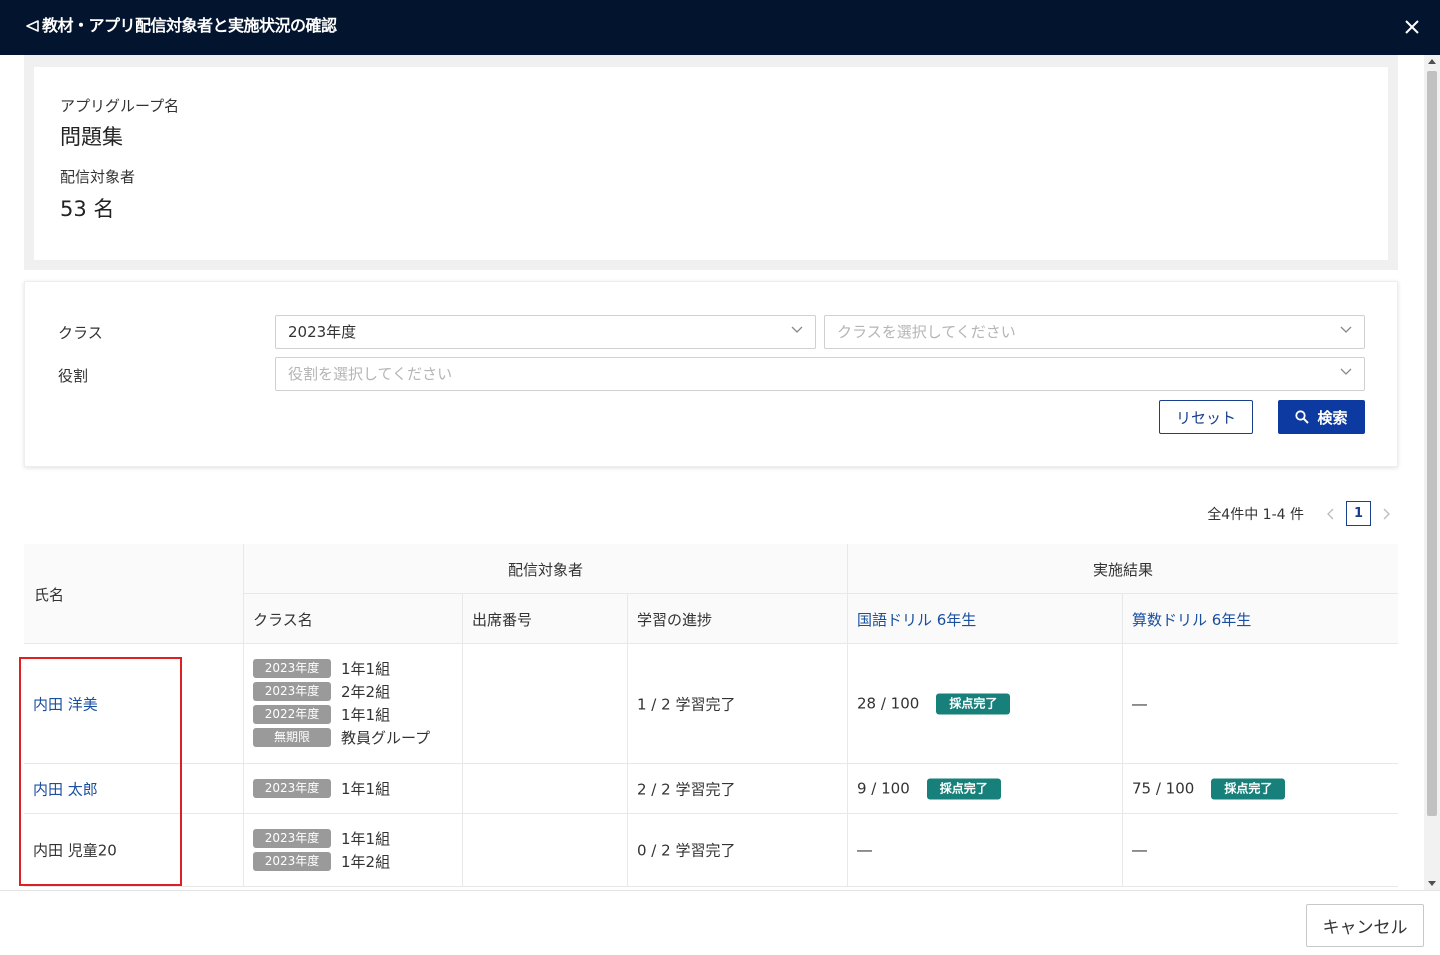 This screenshot has height=955, width=1440. Describe the element at coordinates (292, 714) in the screenshot. I see `year-chip: 2022年度` at that location.